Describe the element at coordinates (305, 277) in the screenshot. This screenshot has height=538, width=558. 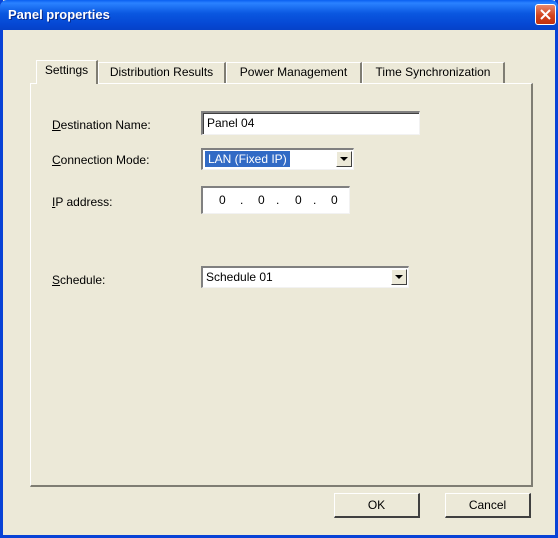
I see `schedule-select: Schedule 01` at that location.